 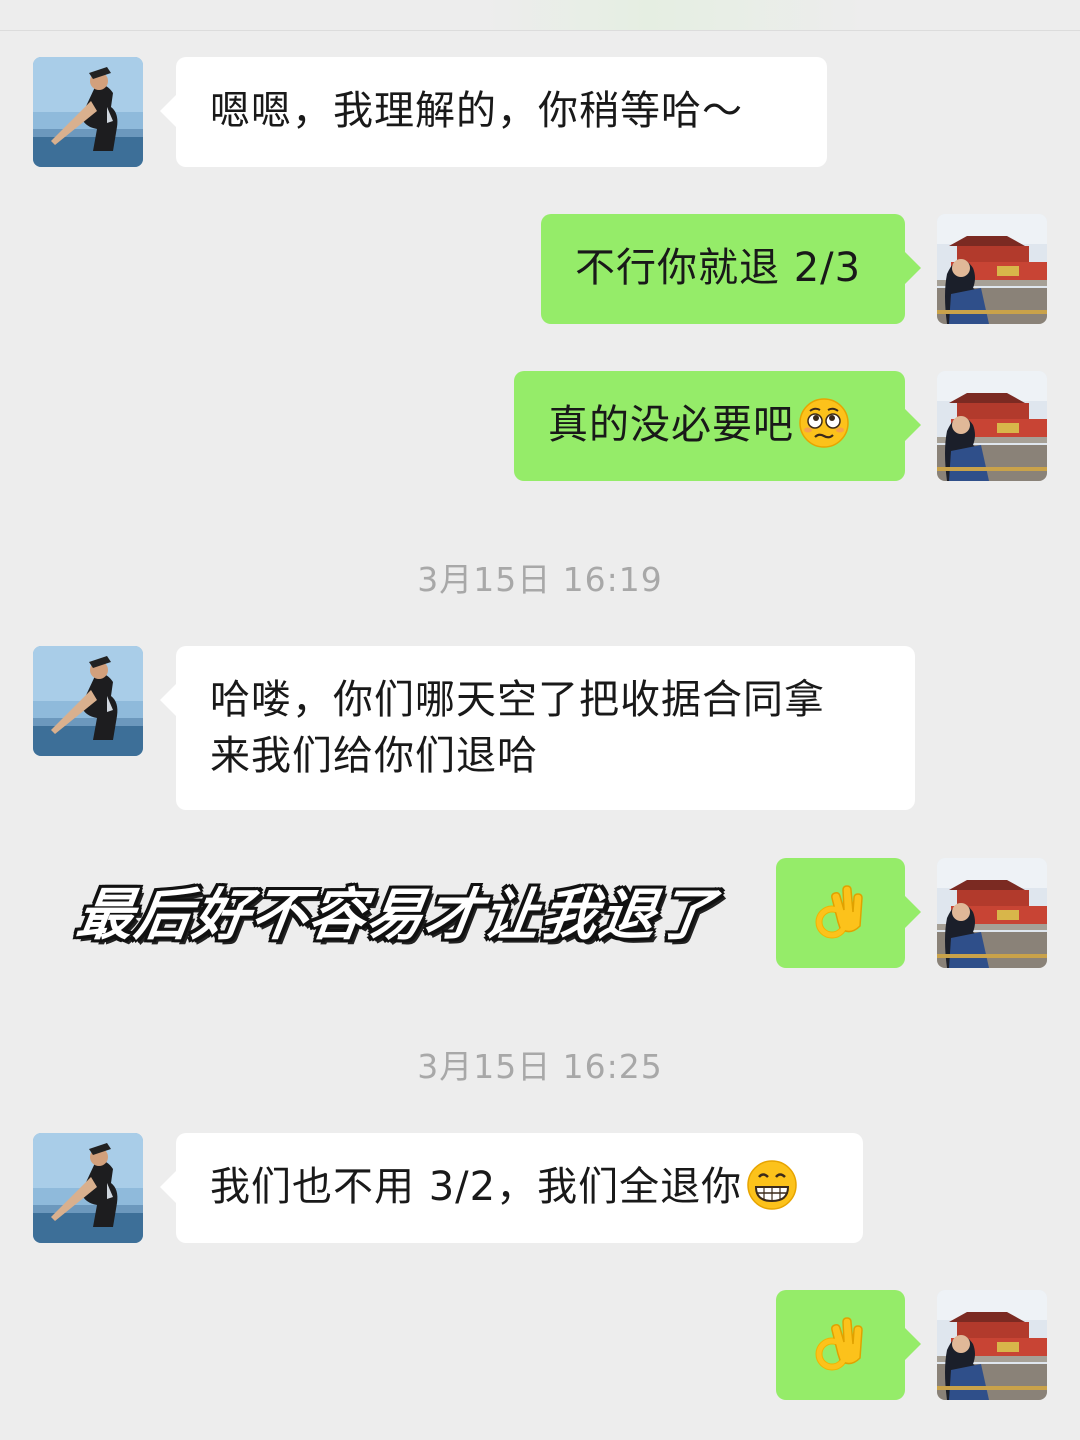 I want to click on message-text: 不行你就退 2/3, so click(x=718, y=268).